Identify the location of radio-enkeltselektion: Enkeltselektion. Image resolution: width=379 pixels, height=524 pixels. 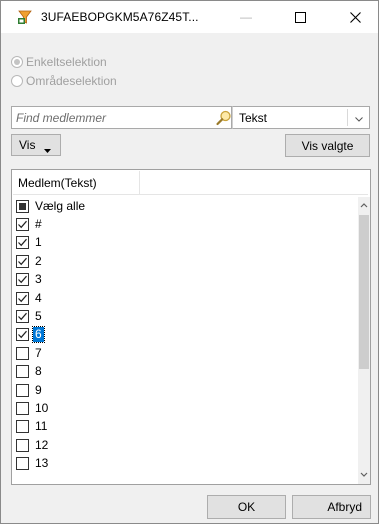
(59, 62).